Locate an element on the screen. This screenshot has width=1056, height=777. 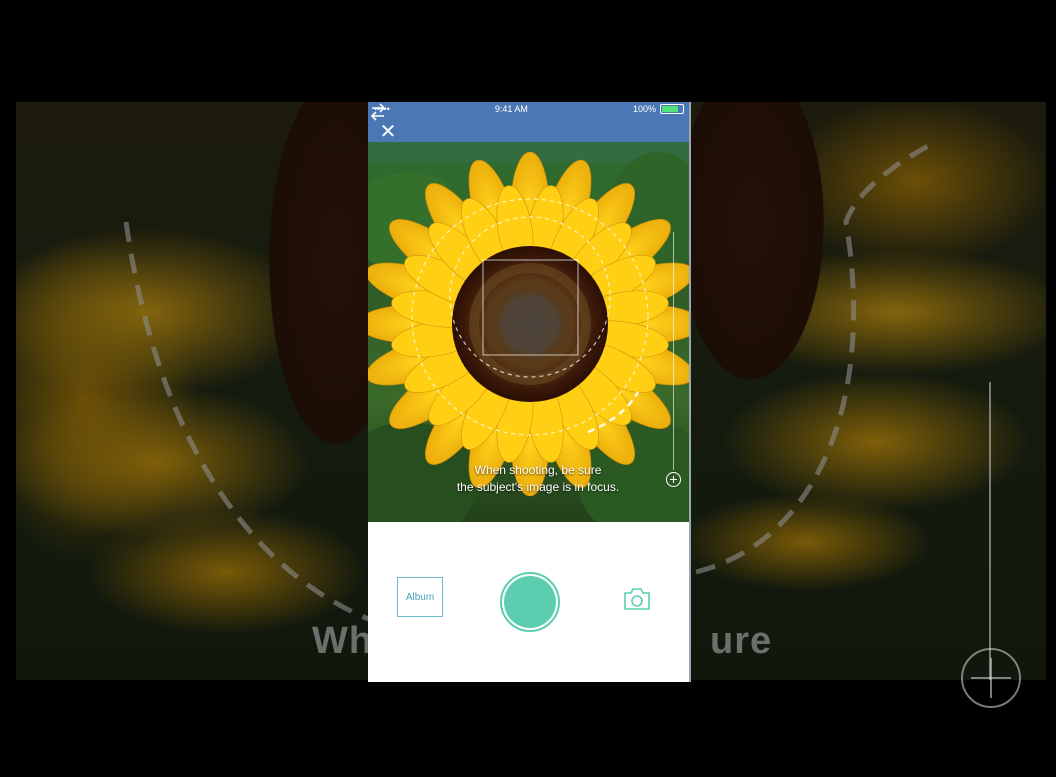
battery-icon is located at coordinates (671, 109).